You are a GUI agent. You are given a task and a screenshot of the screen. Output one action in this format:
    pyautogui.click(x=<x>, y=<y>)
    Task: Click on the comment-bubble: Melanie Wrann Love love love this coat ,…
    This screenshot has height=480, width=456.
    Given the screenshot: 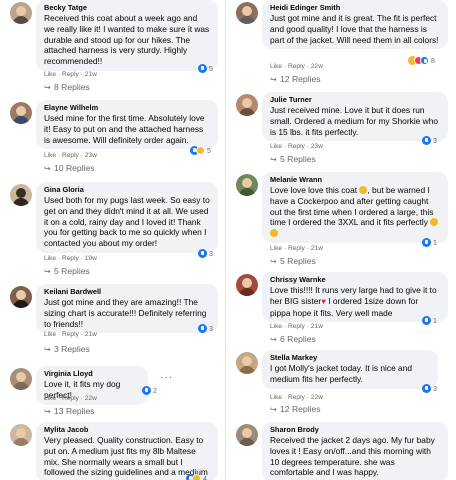 What is the action you would take?
    pyautogui.click(x=355, y=207)
    